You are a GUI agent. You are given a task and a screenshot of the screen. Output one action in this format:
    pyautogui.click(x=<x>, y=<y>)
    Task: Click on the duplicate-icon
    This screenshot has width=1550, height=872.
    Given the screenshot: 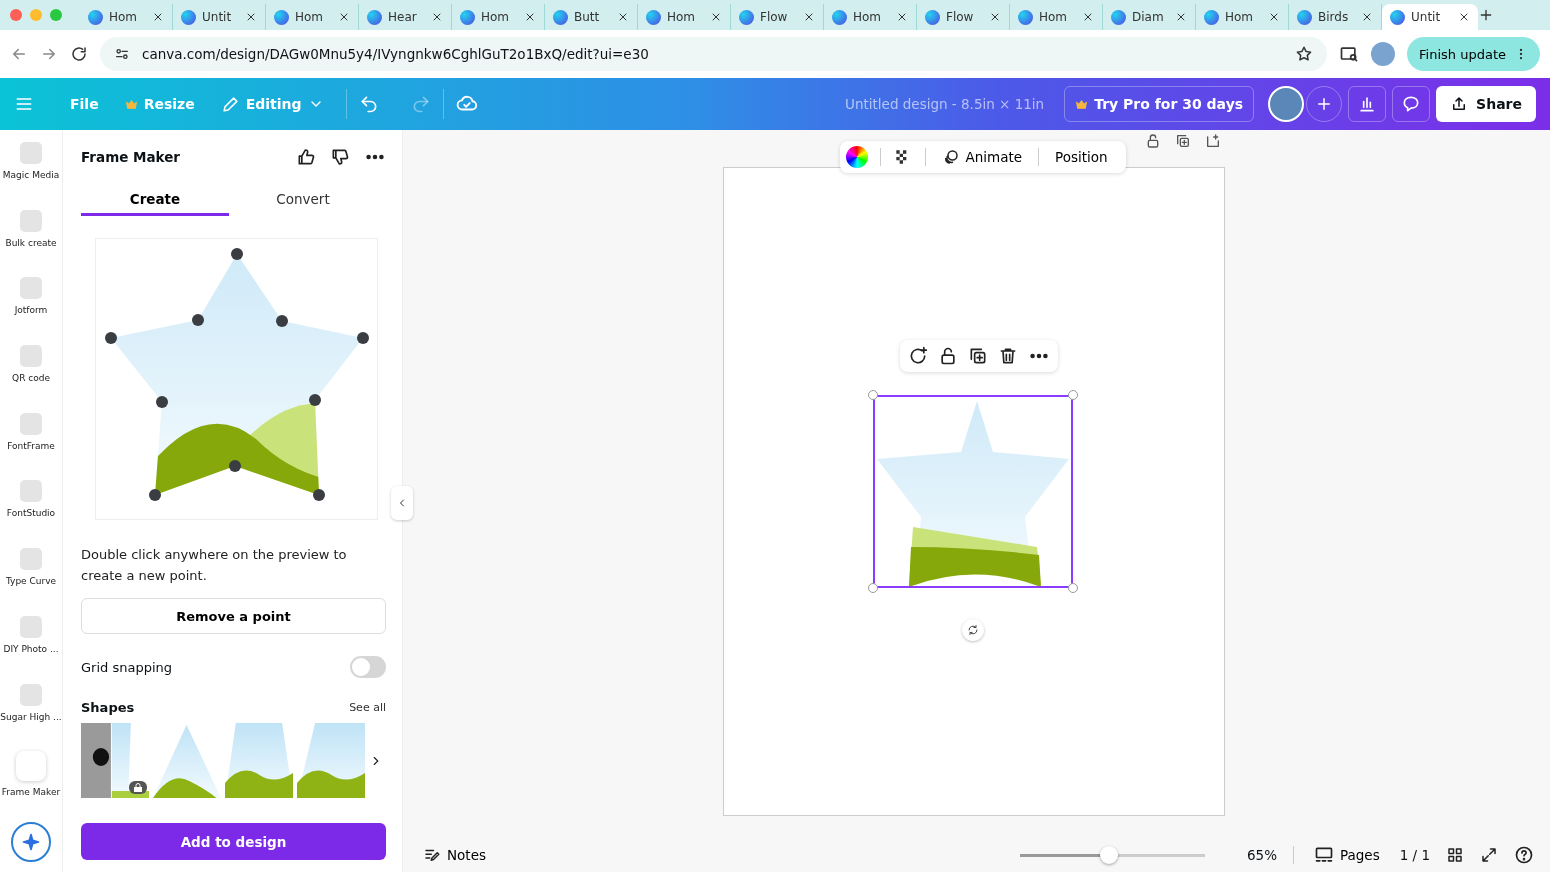 What is the action you would take?
    pyautogui.click(x=1182, y=141)
    